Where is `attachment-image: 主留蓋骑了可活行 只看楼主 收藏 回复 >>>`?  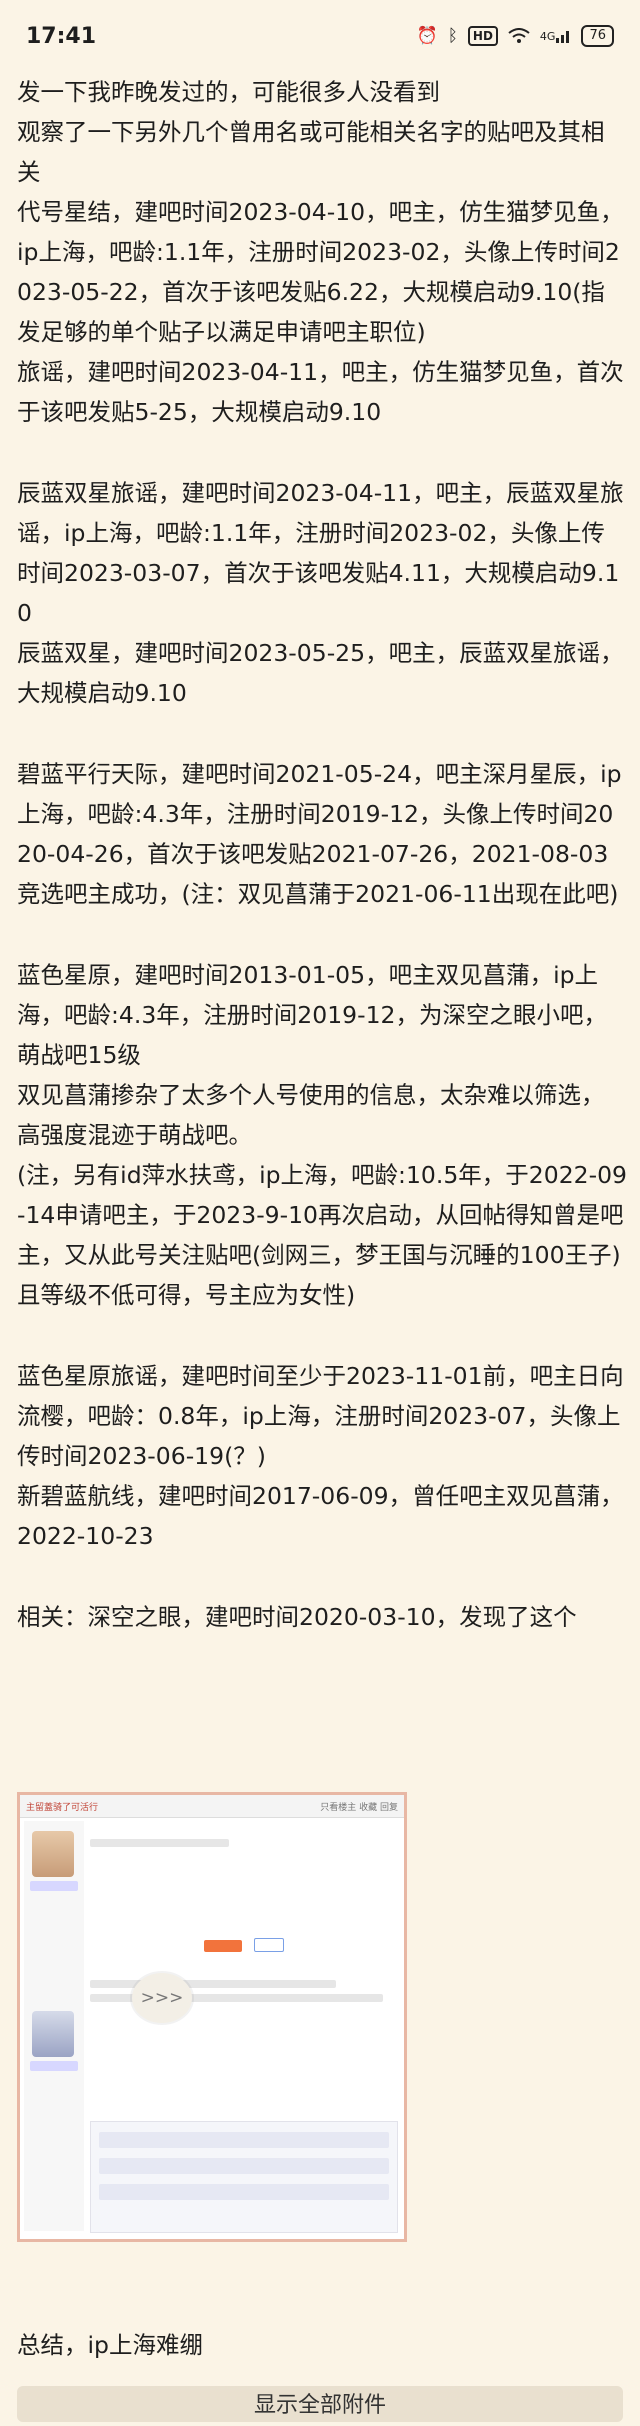
attachment-image: 主留蓋骑了可活行 只看楼主 收藏 回复 >>> is located at coordinates (212, 2017).